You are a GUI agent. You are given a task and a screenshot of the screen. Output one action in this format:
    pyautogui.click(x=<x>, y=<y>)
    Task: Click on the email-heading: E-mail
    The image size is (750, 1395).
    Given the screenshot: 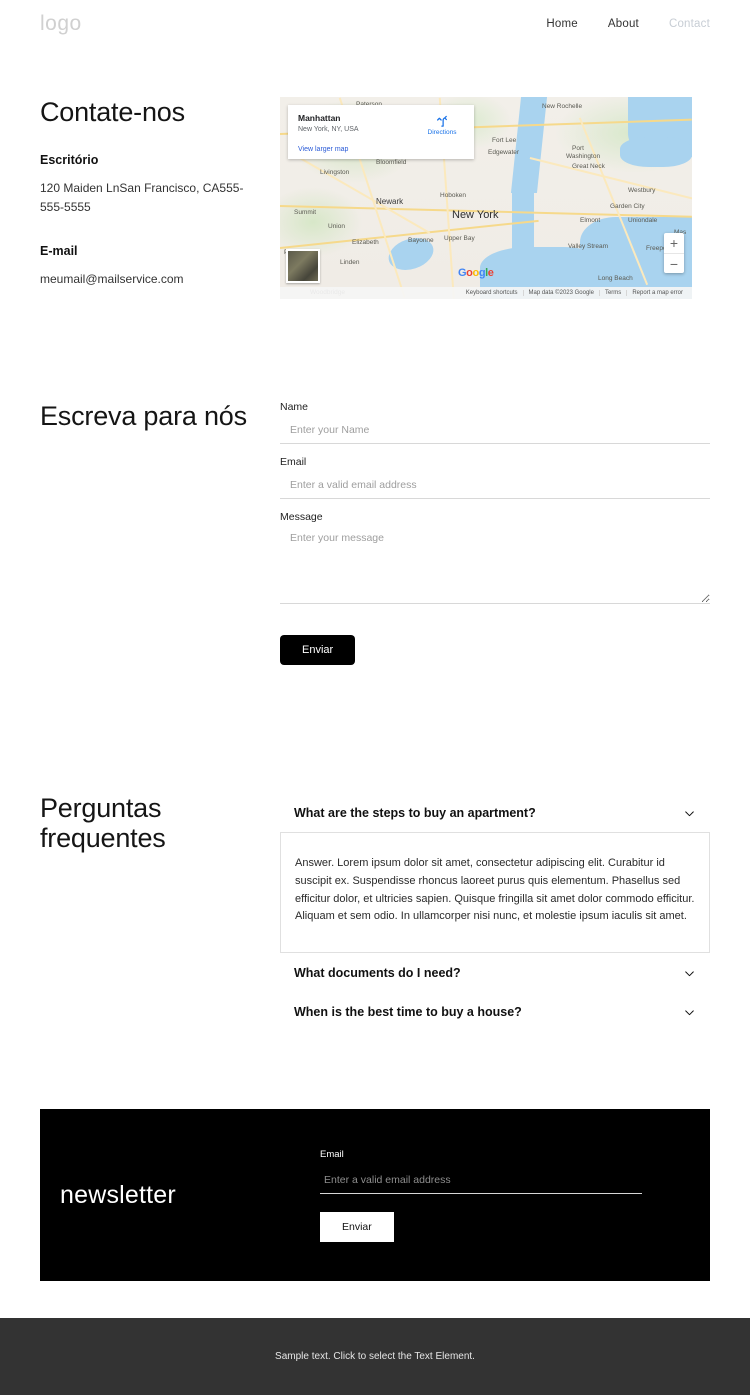 What is the action you would take?
    pyautogui.click(x=59, y=250)
    